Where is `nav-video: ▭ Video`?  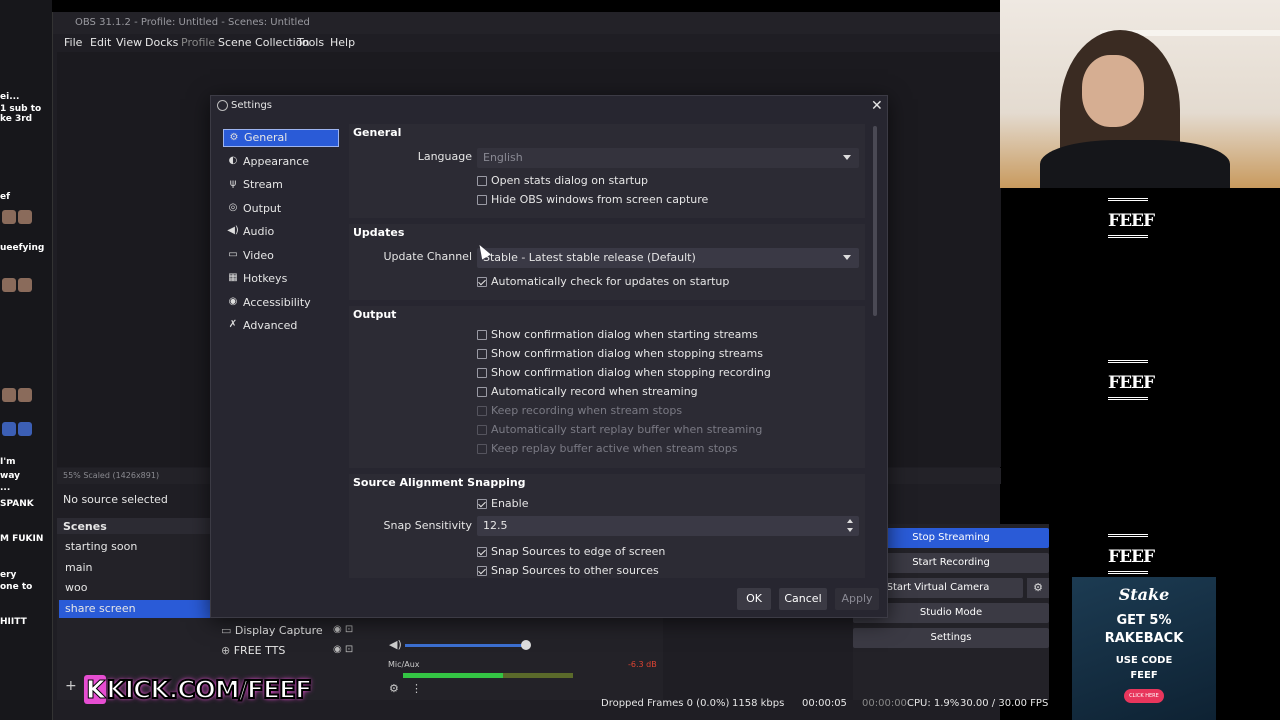
nav-video: ▭ Video is located at coordinates (281, 256).